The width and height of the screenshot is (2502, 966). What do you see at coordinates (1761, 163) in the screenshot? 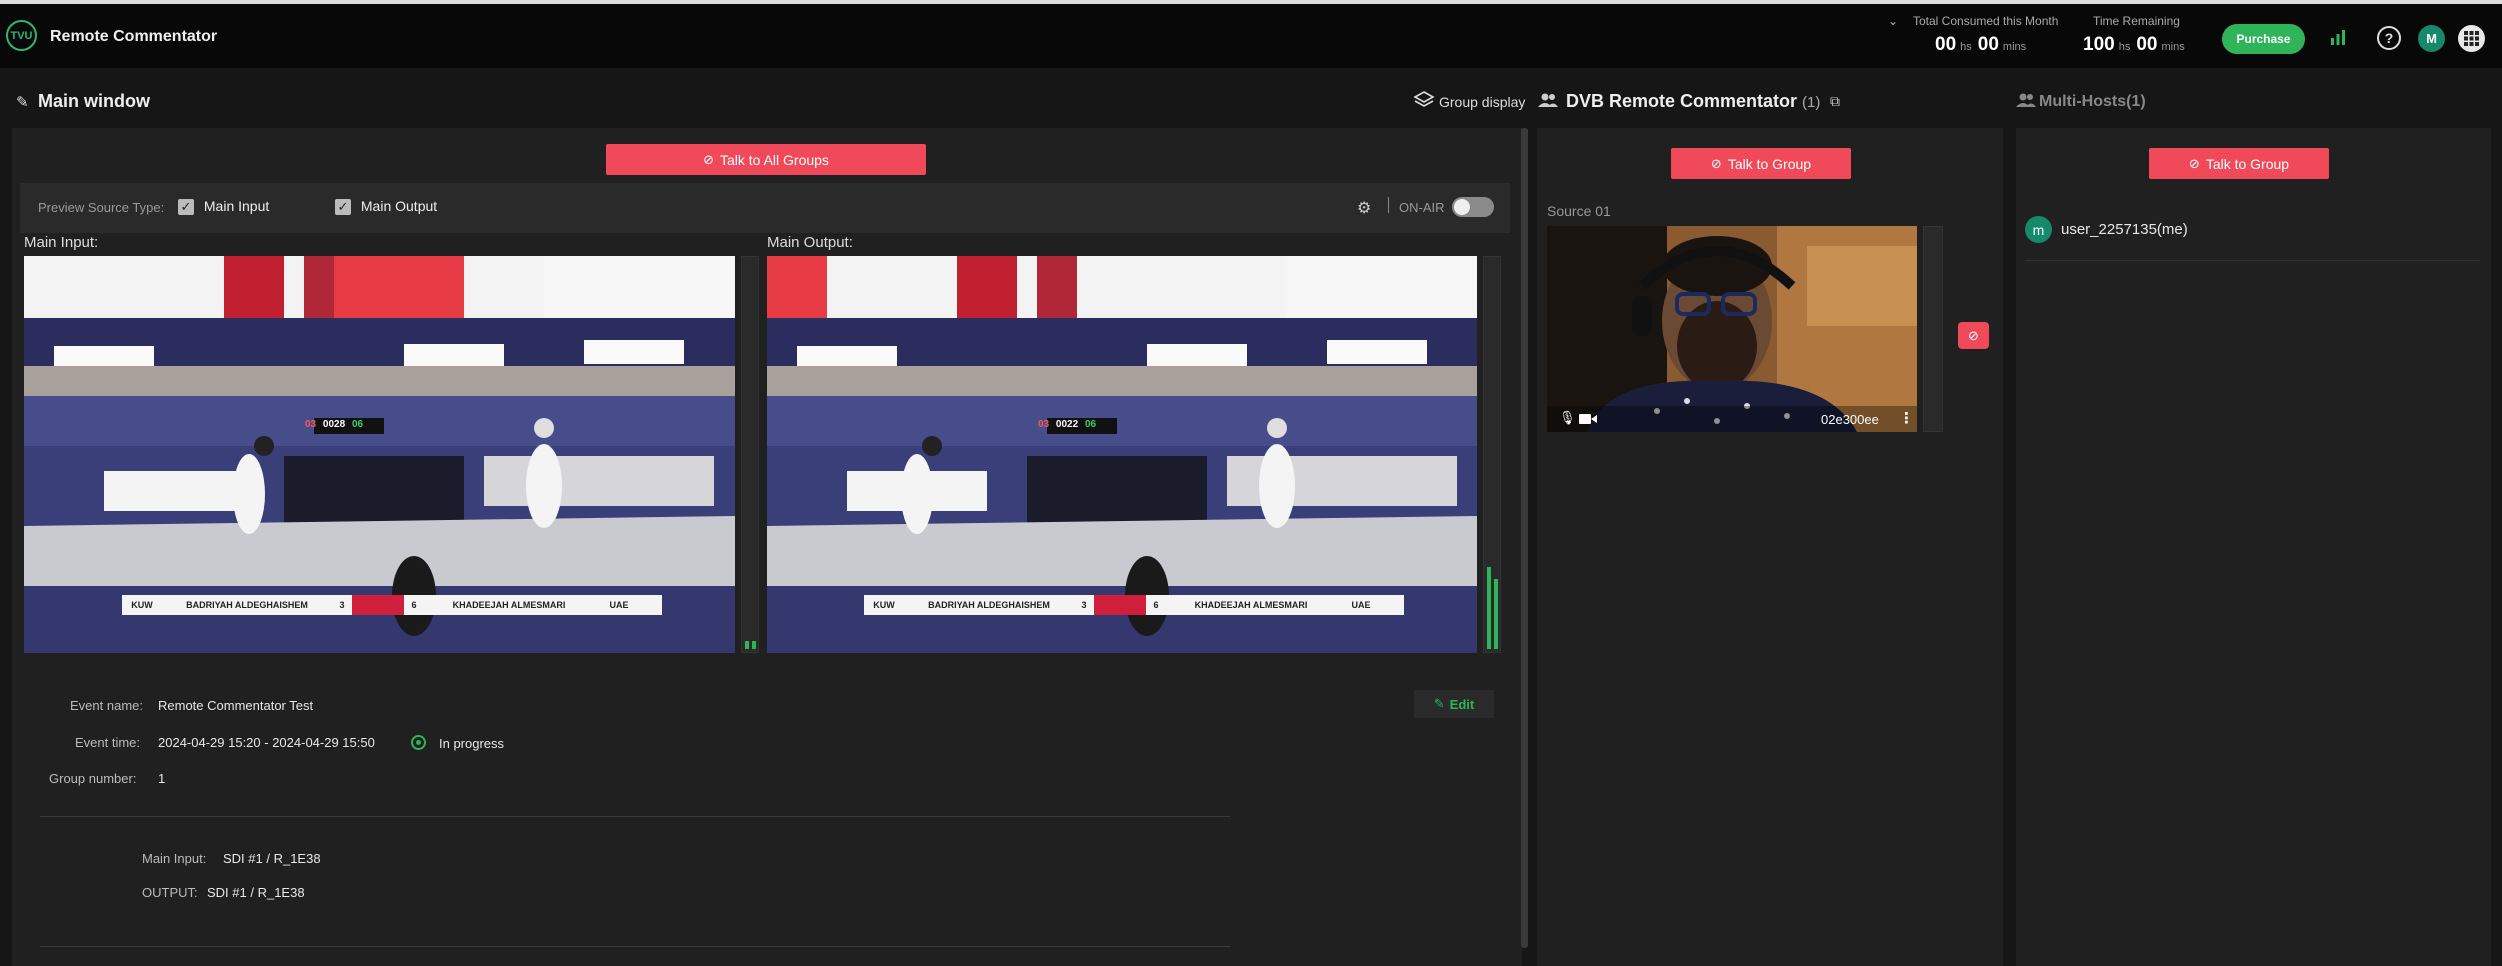
I see `talk-to-group-button: ⊘ Talk to Group` at bounding box center [1761, 163].